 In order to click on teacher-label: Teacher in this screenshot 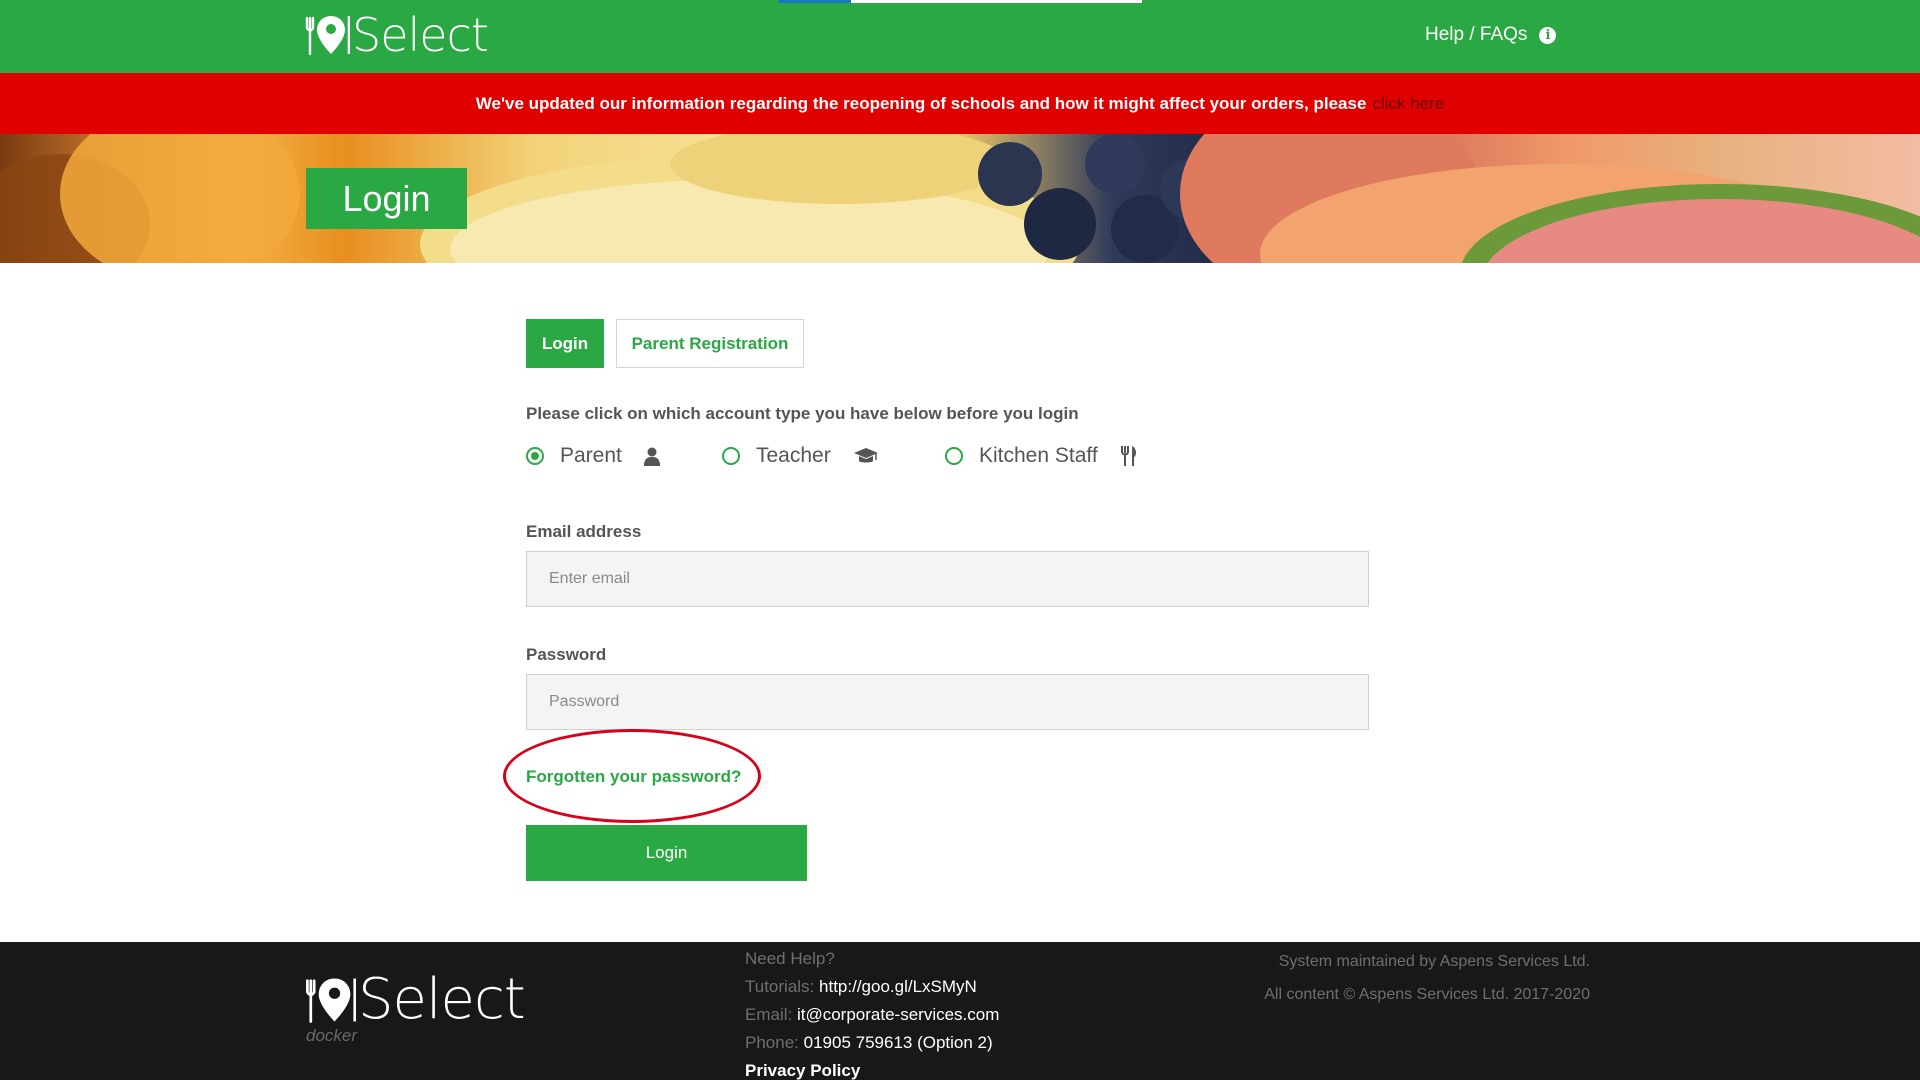, I will do `click(793, 455)`.